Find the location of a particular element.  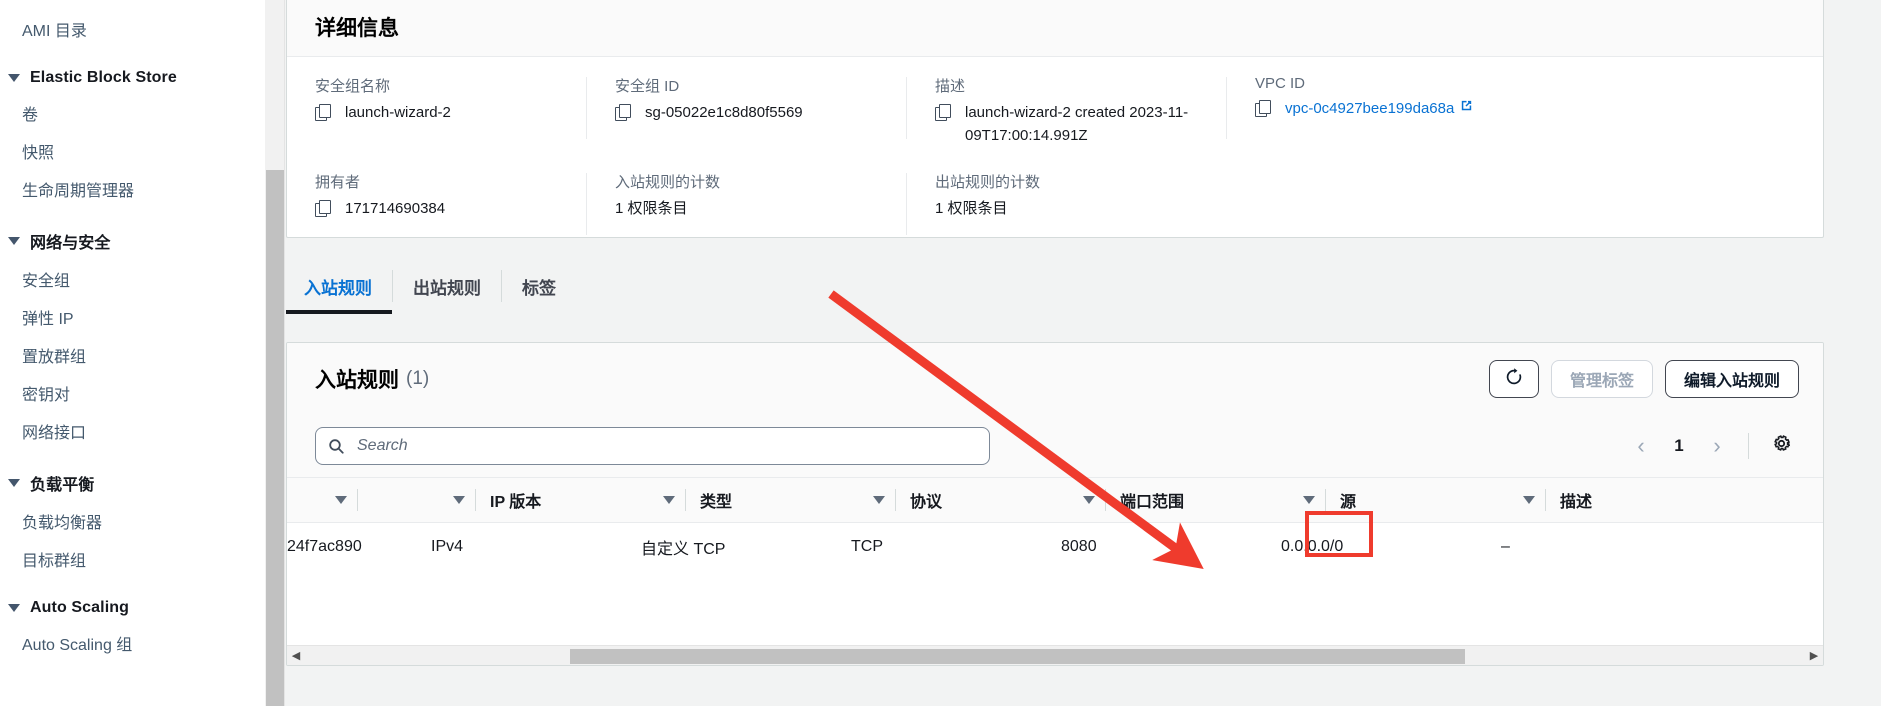

sidebar-group-label: Auto Scaling is located at coordinates (79, 607).